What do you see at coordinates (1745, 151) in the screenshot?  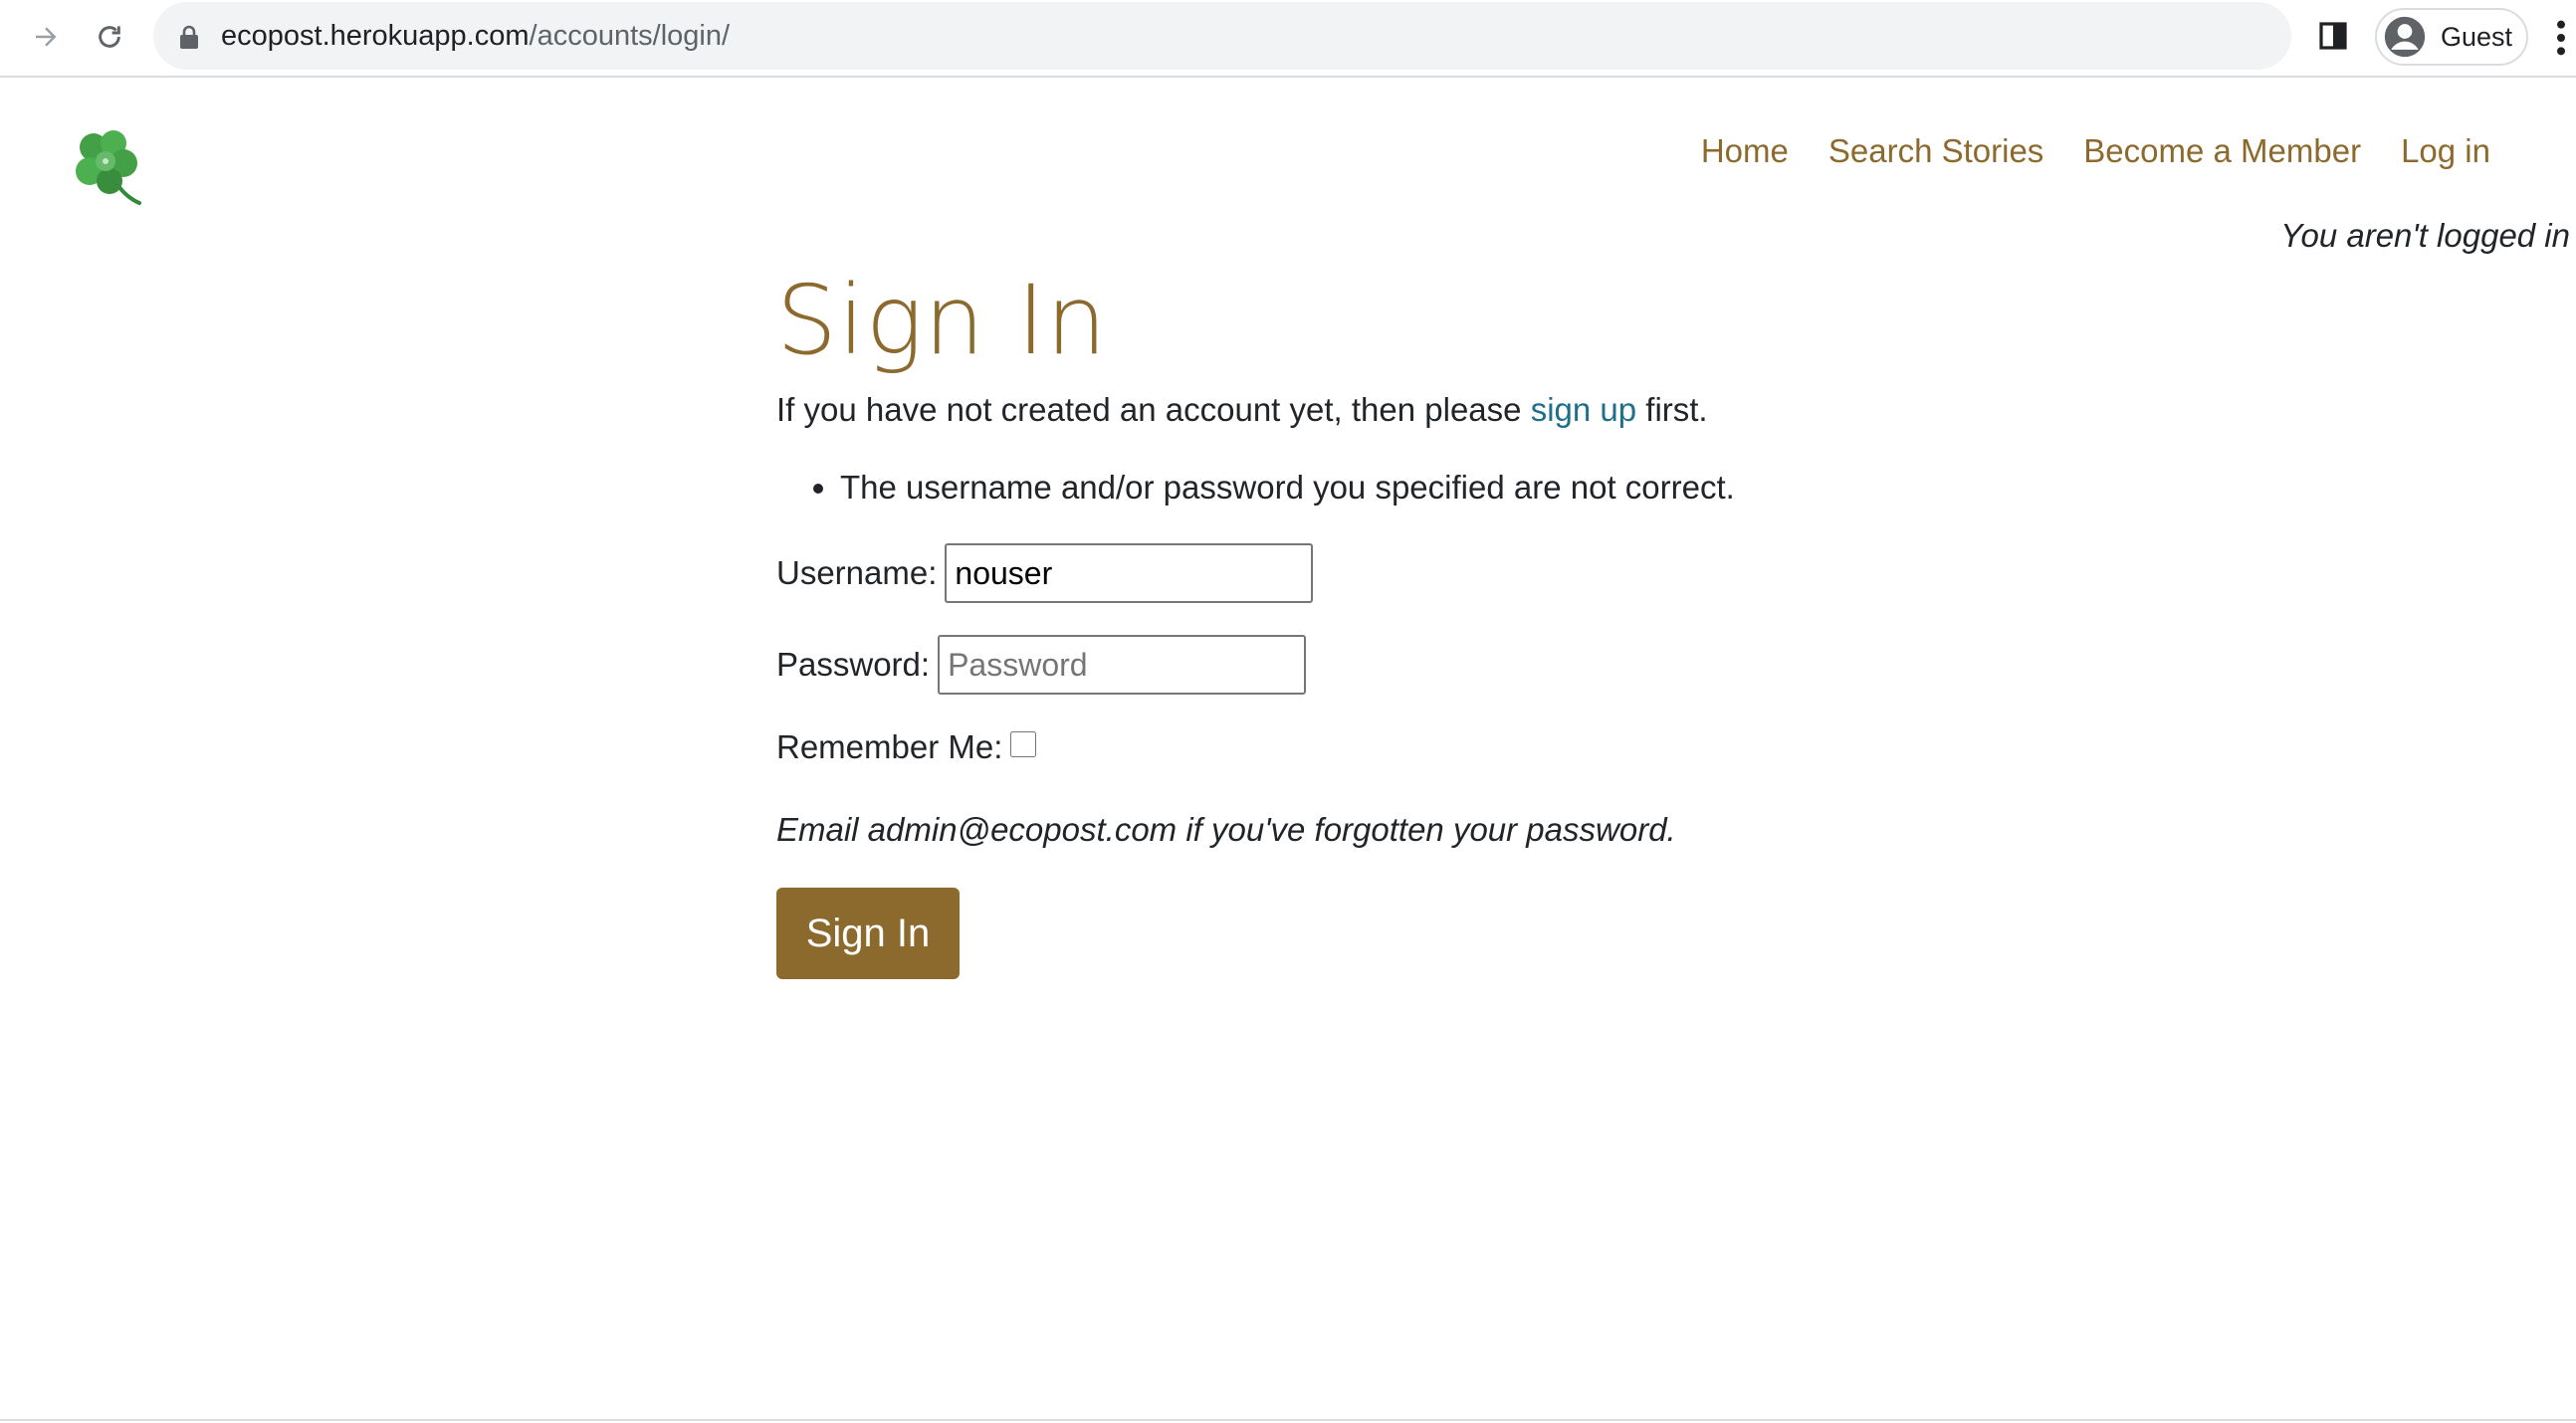 I see `nav-home-link: Home` at bounding box center [1745, 151].